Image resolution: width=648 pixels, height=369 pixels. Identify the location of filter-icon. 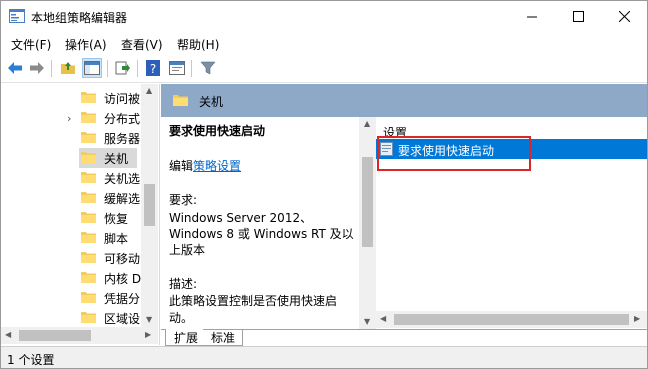
(208, 68).